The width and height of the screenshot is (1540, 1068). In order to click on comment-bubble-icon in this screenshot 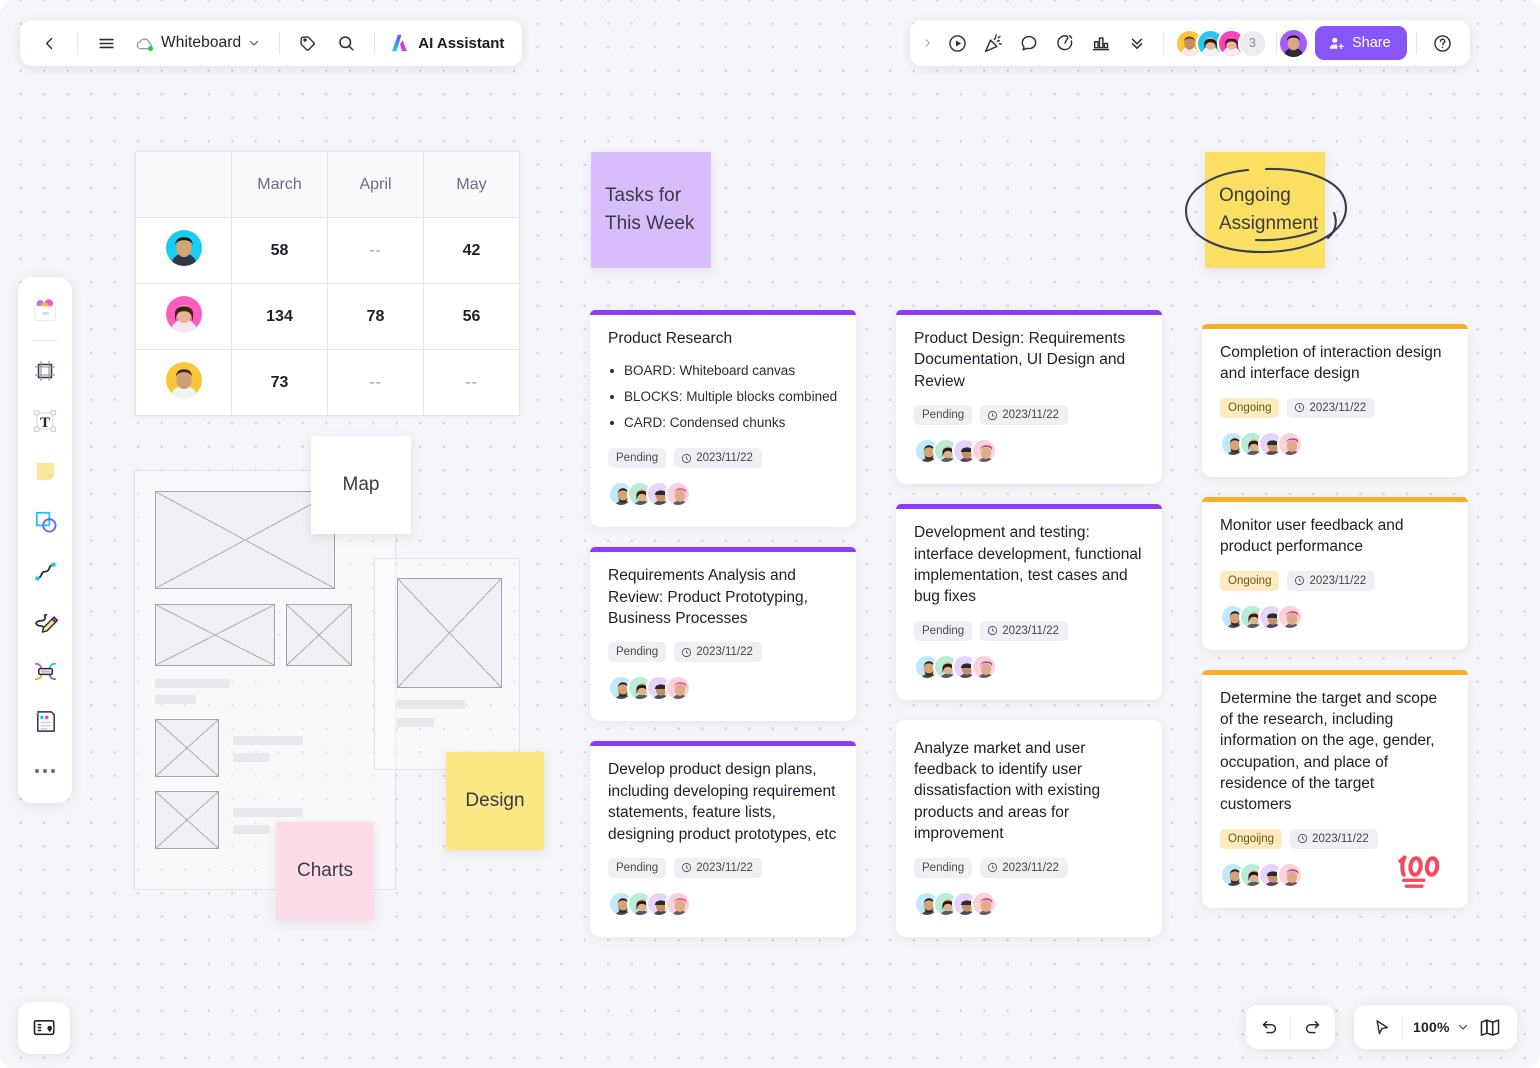, I will do `click(1029, 43)`.